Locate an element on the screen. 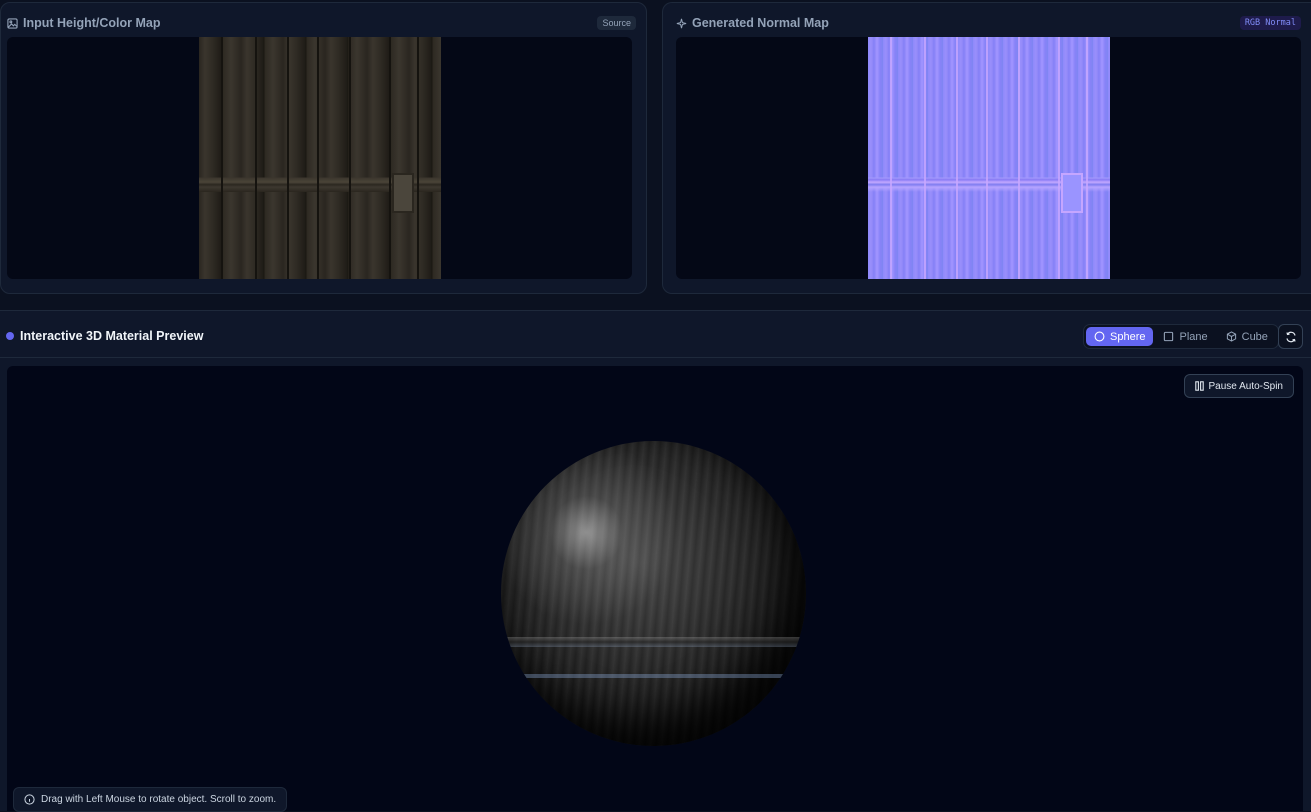 This screenshot has height=812, width=1311. rgb-normal-badge: RGB Normal is located at coordinates (1270, 23).